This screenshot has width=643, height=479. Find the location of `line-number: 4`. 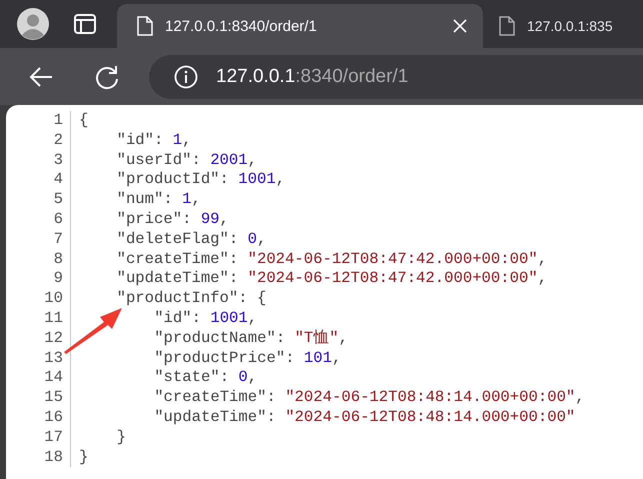

line-number: 4 is located at coordinates (38, 180).